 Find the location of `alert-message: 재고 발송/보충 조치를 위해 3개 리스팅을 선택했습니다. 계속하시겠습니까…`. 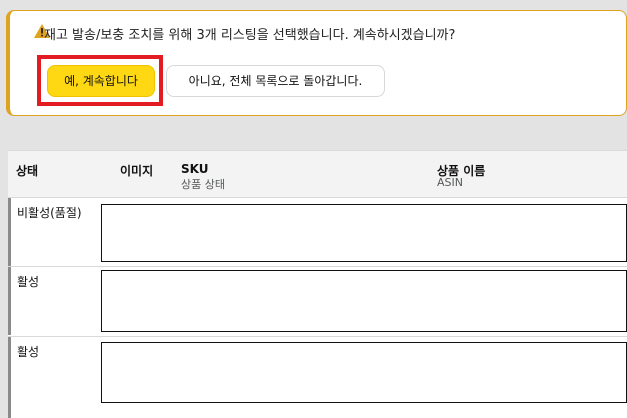

alert-message: 재고 발송/보충 조치를 위해 3개 리스팅을 선택했습니다. 계속하시겠습니까… is located at coordinates (250, 35).